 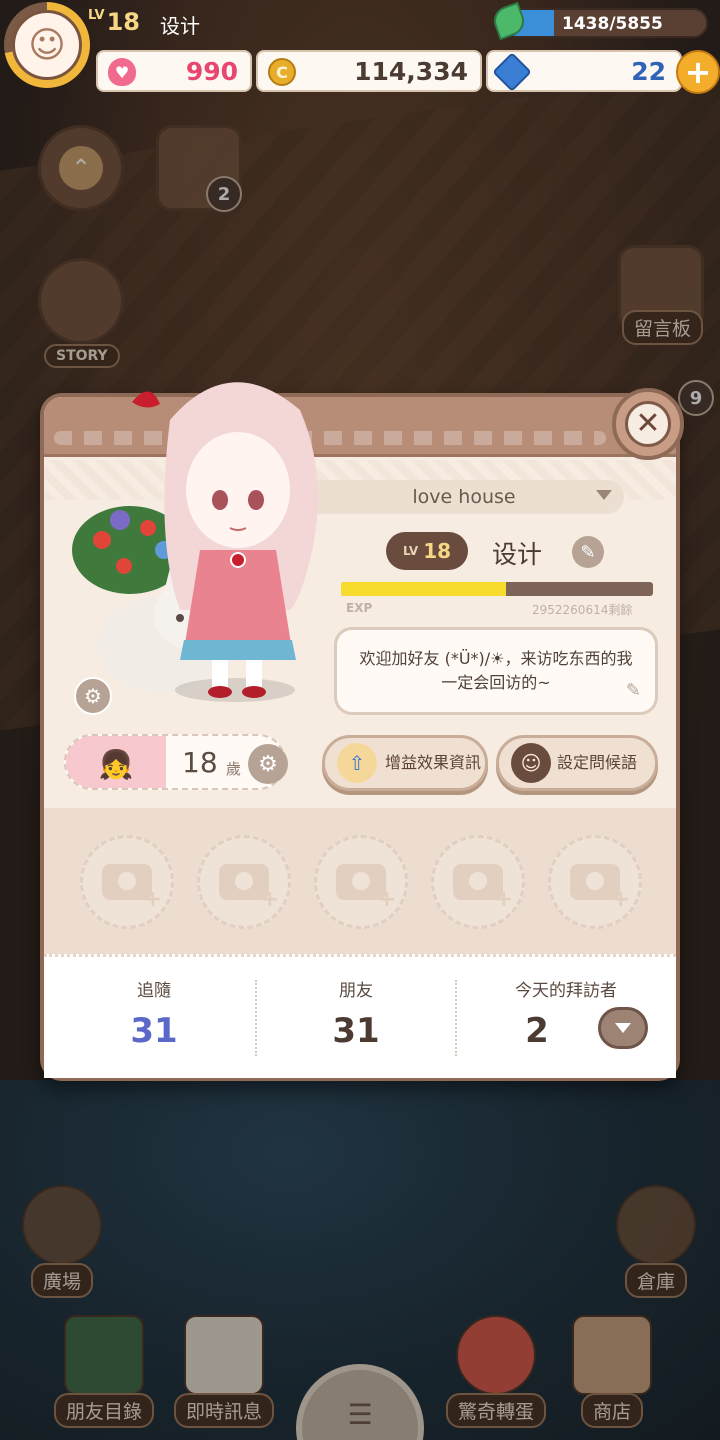 I want to click on gems-counter: 22, so click(x=584, y=71).